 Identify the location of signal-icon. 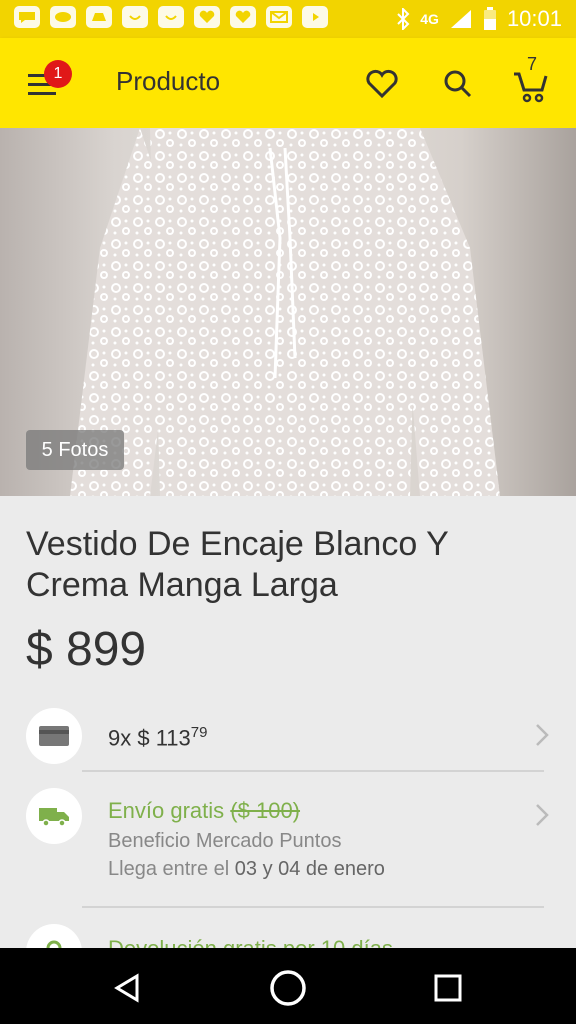
(460, 19).